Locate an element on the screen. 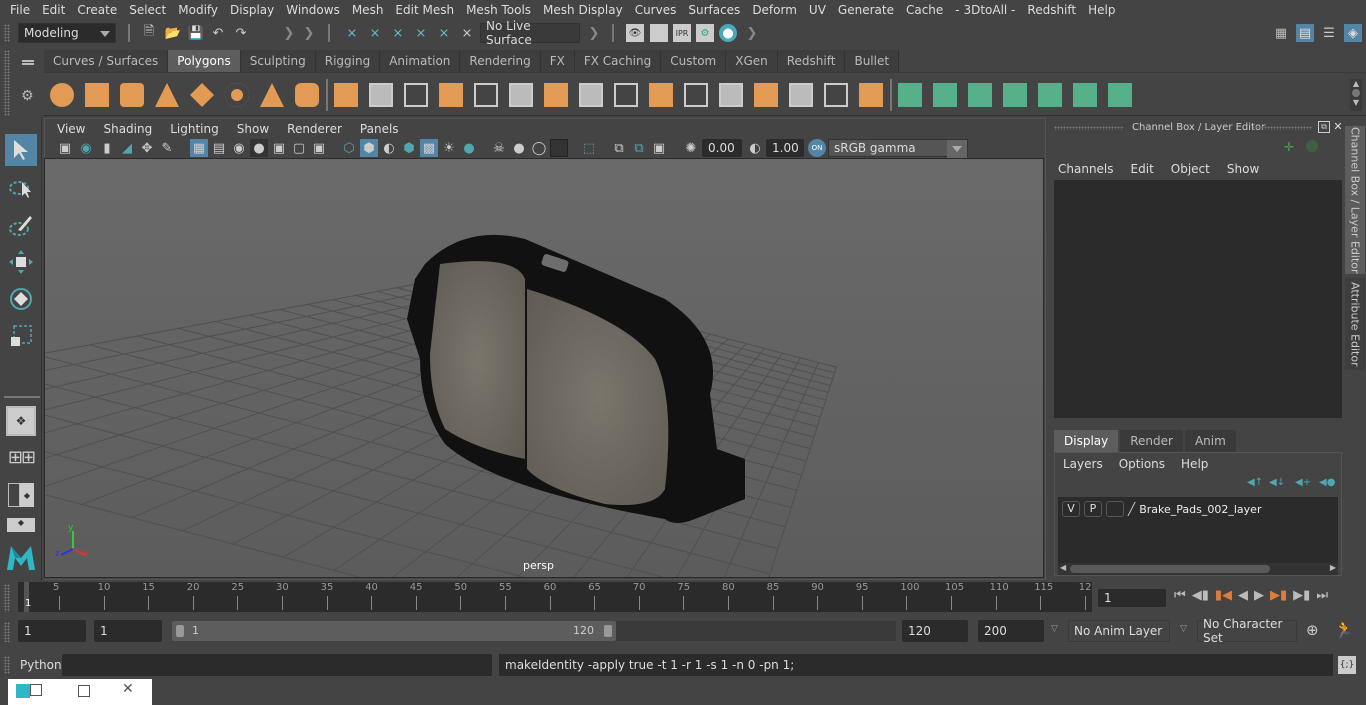 The height and width of the screenshot is (705, 1366). layer-menu-layers: Layers is located at coordinates (1083, 464).